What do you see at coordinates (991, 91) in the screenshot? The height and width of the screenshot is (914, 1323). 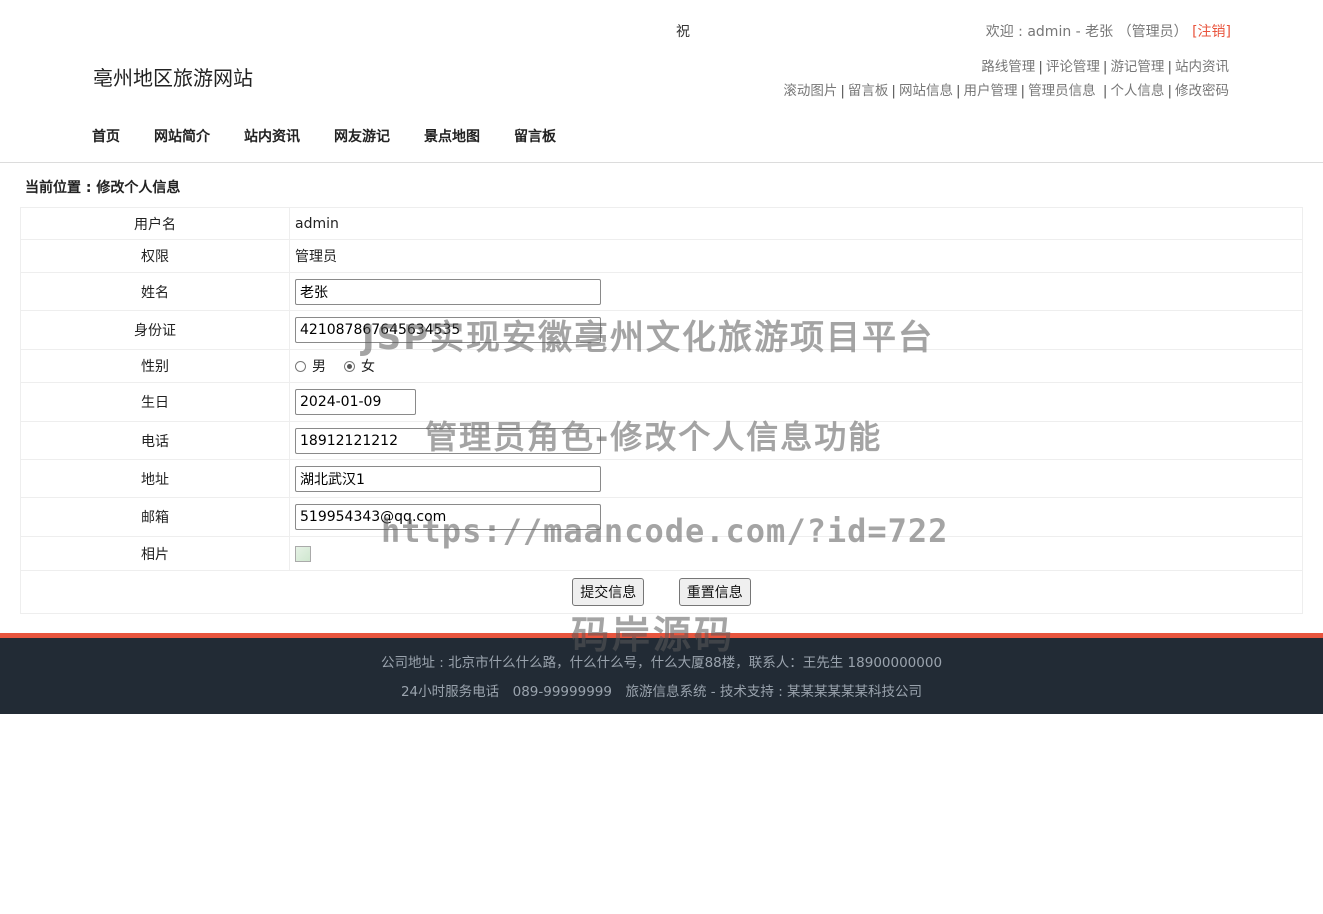 I see `admin-link-users: 用户管理` at bounding box center [991, 91].